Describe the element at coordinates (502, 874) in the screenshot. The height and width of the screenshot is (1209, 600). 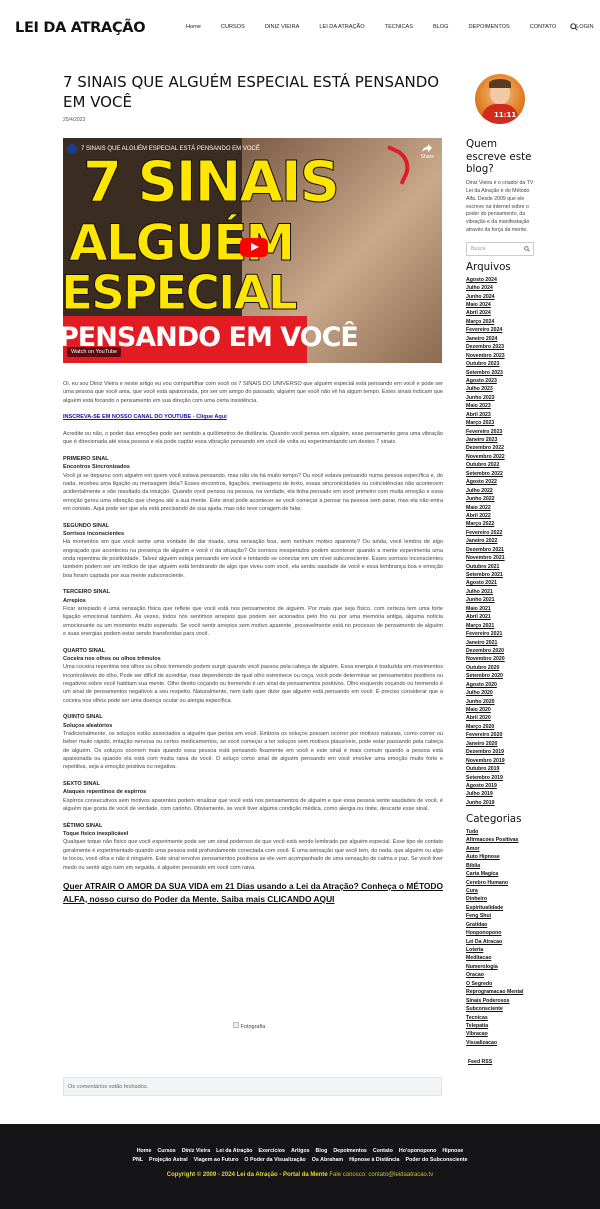
I see `category-link: Carta Magica` at that location.